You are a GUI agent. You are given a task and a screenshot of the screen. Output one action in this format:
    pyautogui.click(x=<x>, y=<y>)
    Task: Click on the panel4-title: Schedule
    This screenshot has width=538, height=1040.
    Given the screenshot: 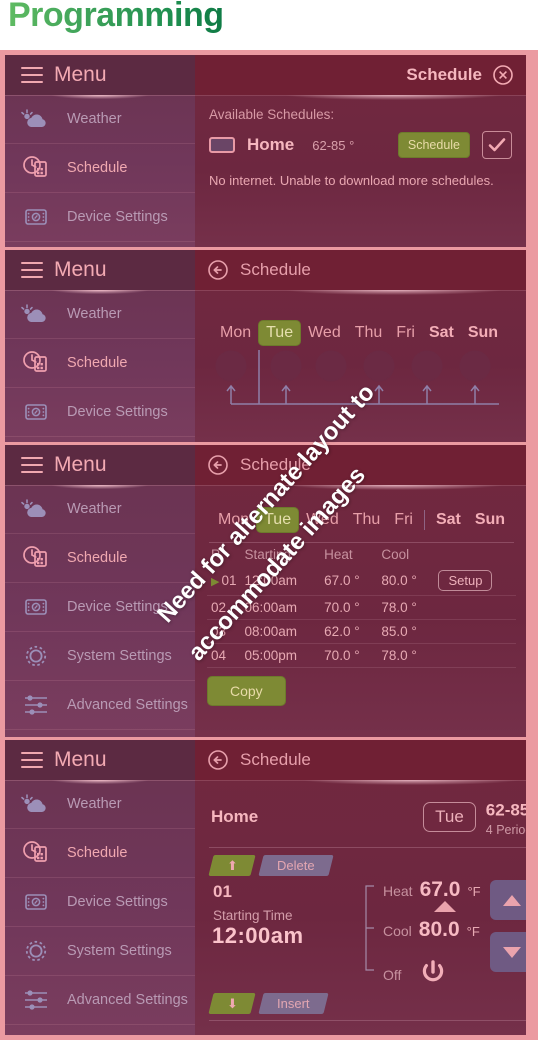 What is the action you would take?
    pyautogui.click(x=275, y=759)
    